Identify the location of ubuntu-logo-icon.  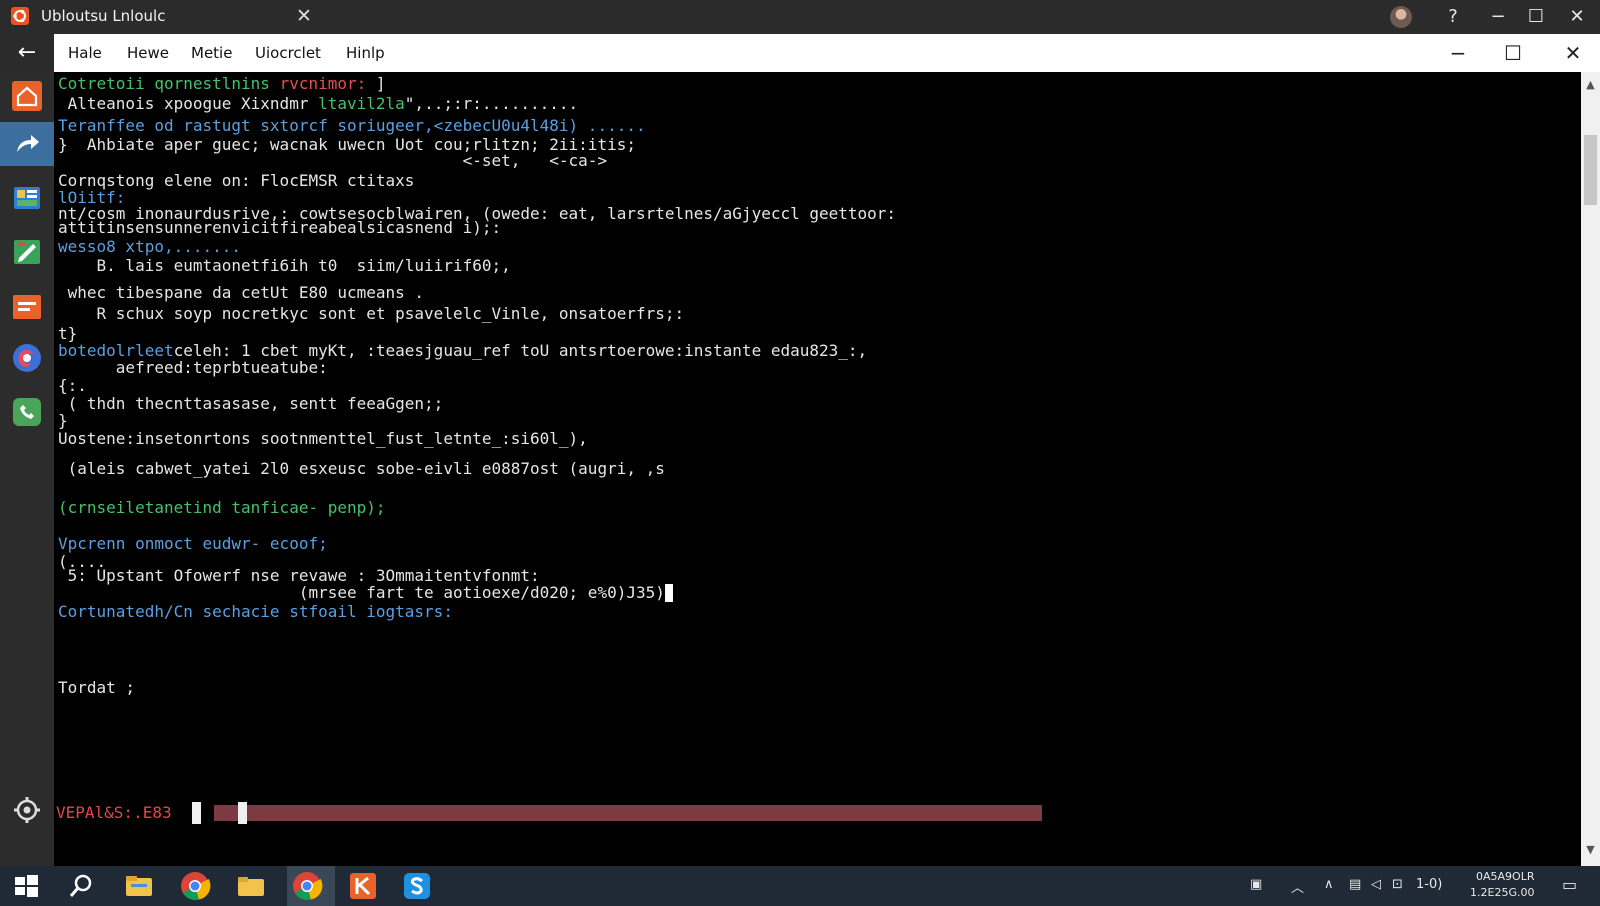
(20, 16).